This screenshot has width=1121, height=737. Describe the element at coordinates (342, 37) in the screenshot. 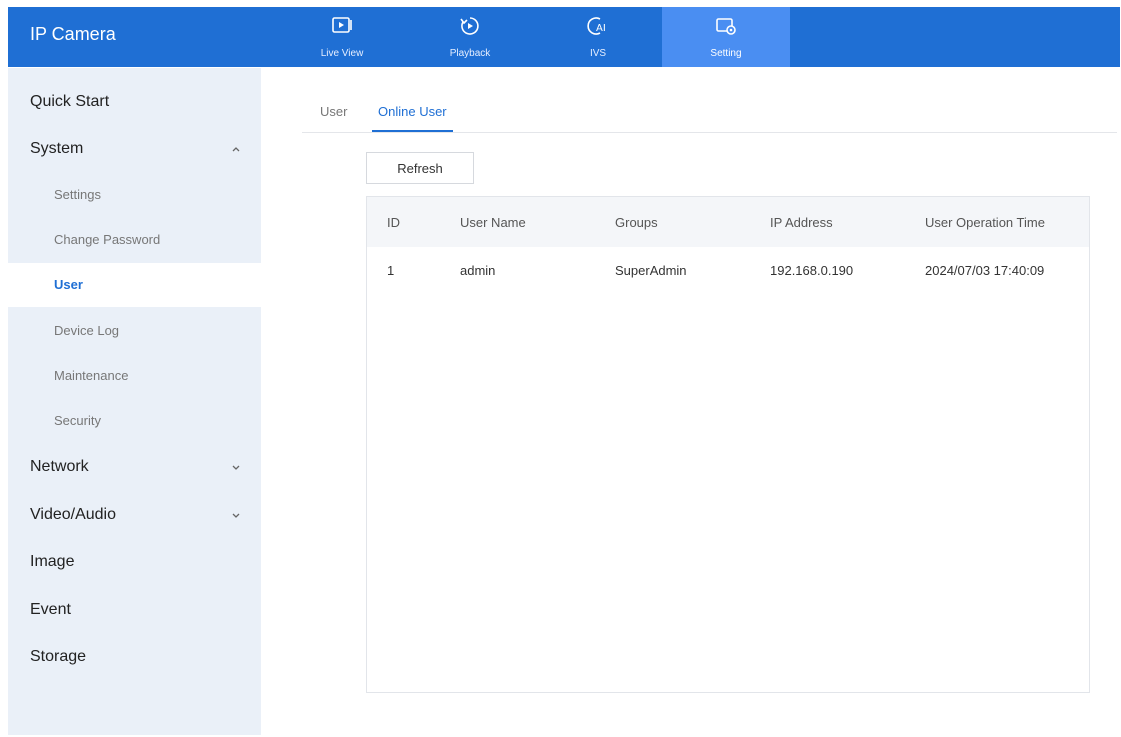

I see `nav-live-view: Live View` at that location.